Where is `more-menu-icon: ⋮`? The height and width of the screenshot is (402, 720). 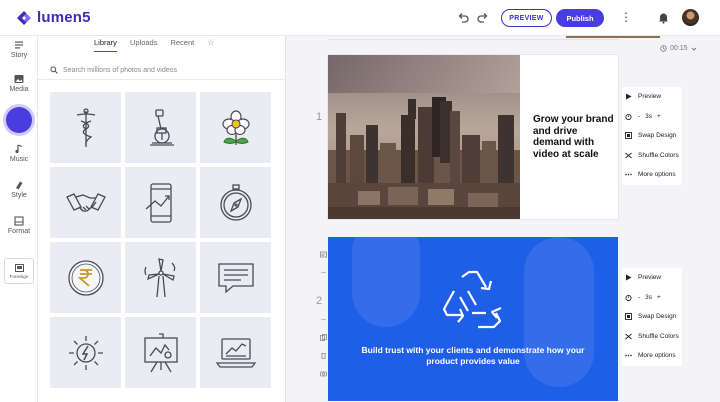
more-menu-icon: ⋮ is located at coordinates (626, 17).